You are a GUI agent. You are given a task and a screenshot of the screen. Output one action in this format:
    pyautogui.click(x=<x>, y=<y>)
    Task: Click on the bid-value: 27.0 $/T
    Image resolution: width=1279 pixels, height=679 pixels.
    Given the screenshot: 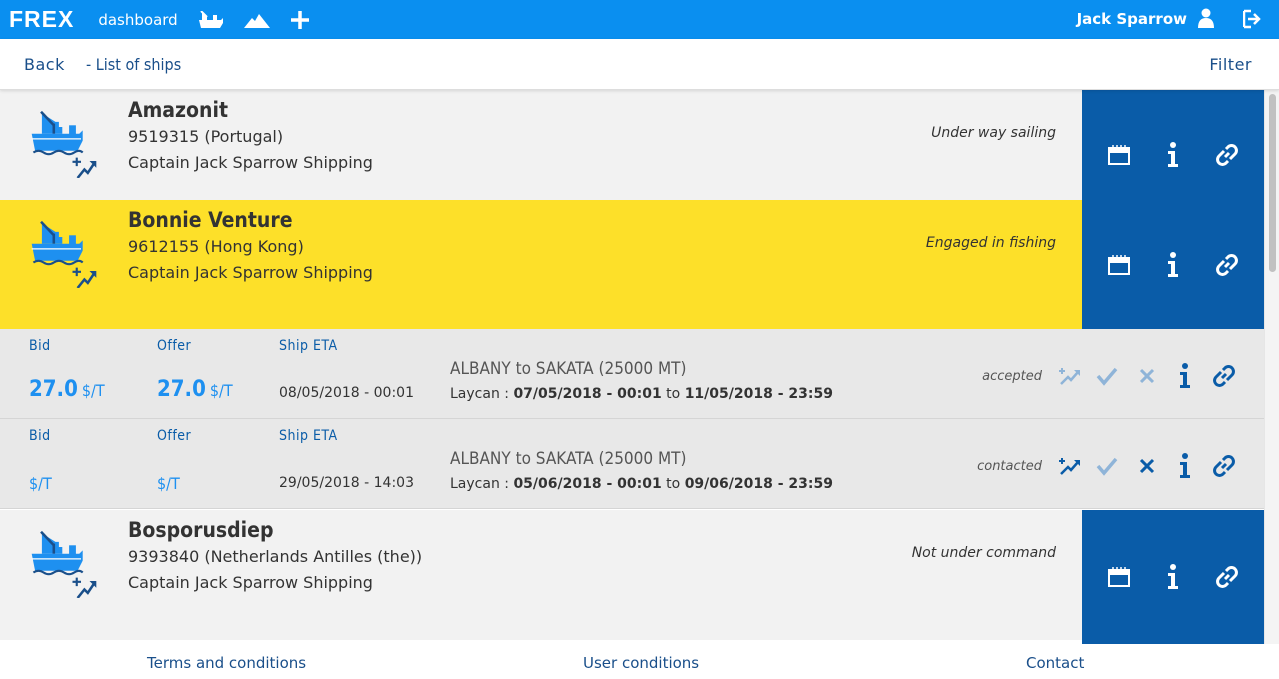 What is the action you would take?
    pyautogui.click(x=67, y=389)
    